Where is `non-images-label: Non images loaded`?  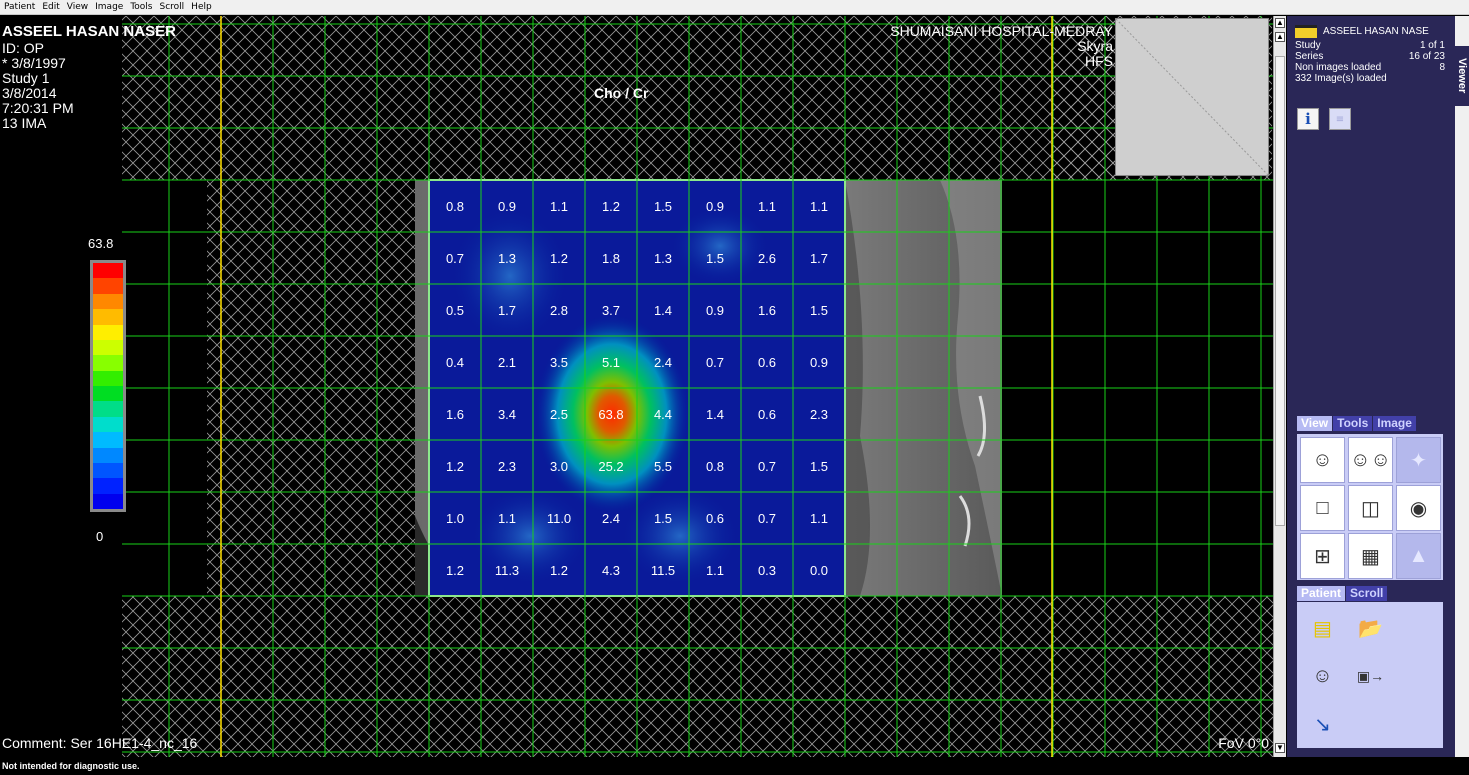
non-images-label: Non images loaded is located at coordinates (1338, 67).